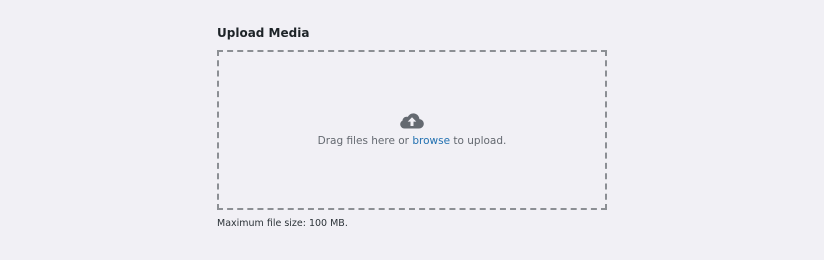 The image size is (824, 260). Describe the element at coordinates (431, 141) in the screenshot. I see `browse-link: browse` at that location.